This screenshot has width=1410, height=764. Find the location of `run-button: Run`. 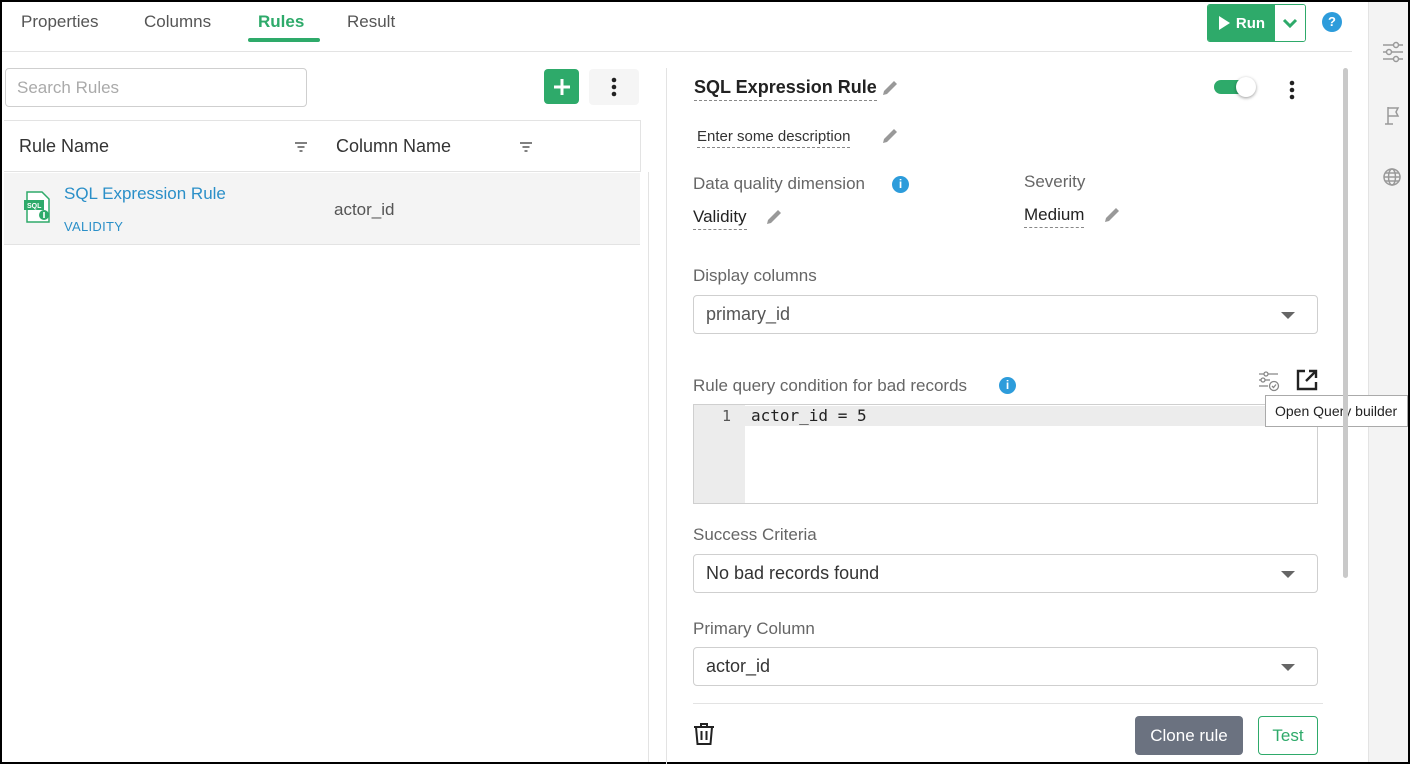

run-button: Run is located at coordinates (1241, 23).